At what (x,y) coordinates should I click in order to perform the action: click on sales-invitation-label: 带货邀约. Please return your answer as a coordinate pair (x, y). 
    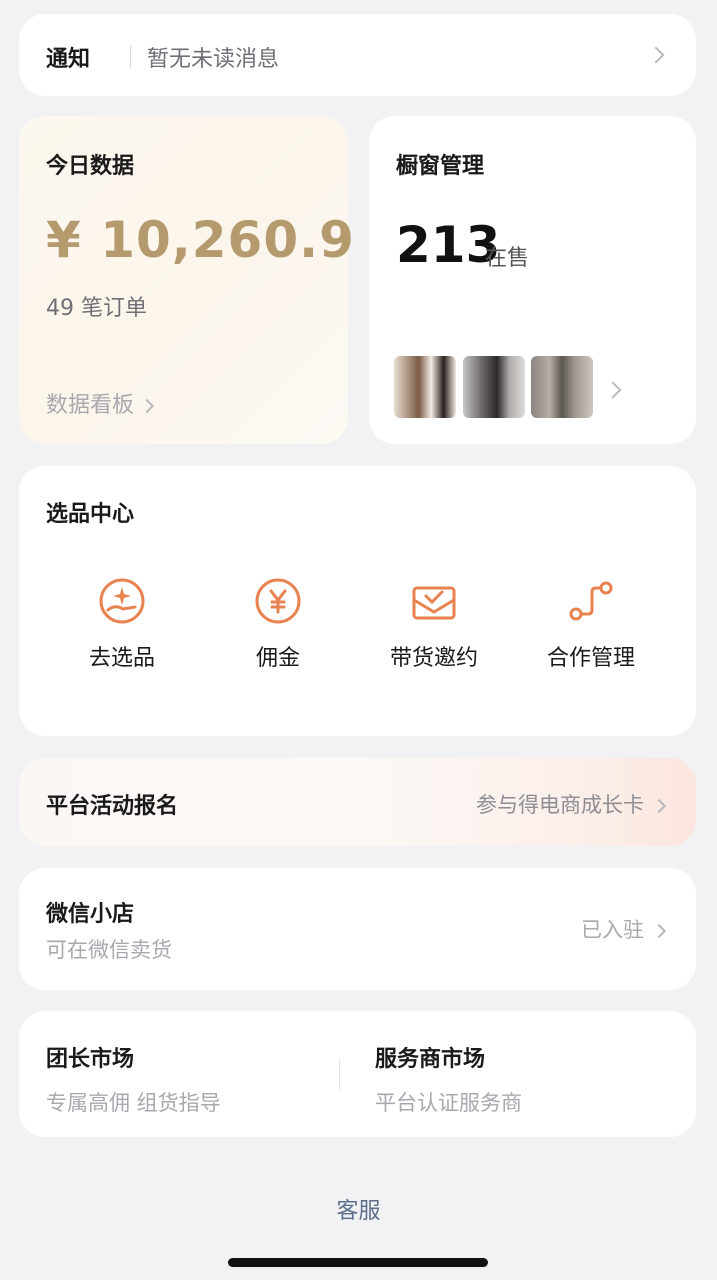
    Looking at the image, I should click on (433, 658).